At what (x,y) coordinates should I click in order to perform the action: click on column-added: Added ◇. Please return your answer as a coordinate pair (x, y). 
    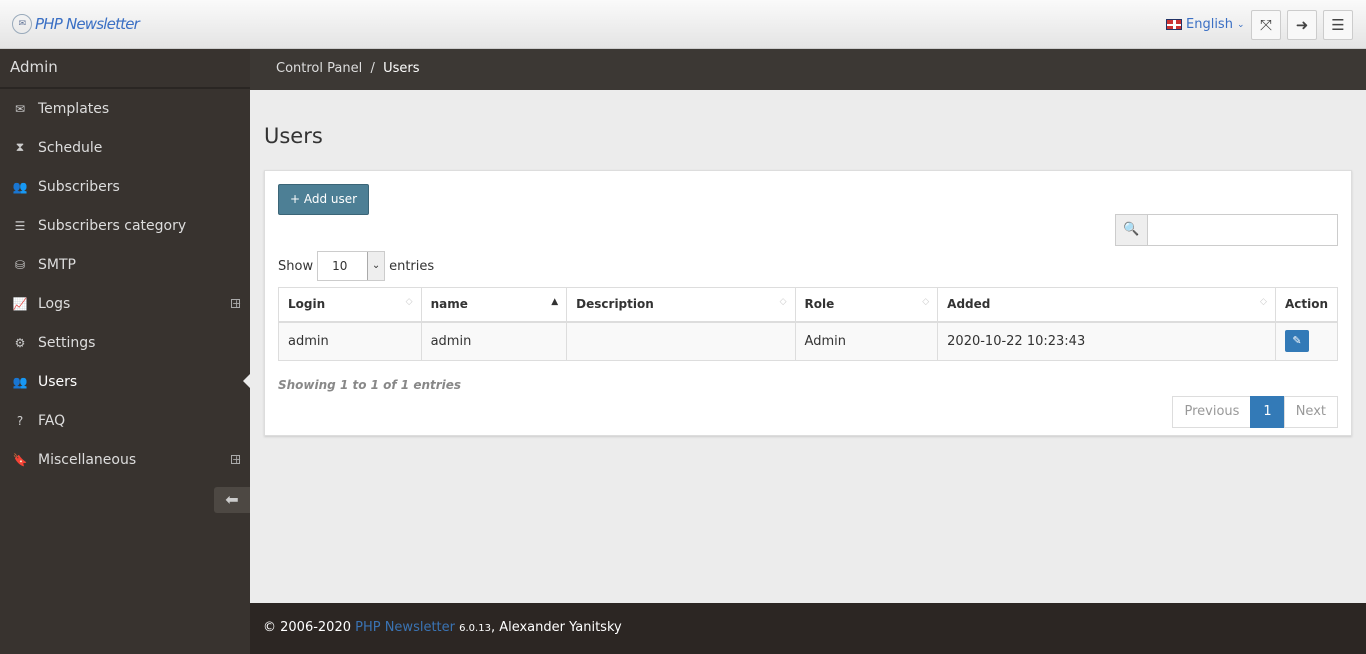
    Looking at the image, I should click on (1106, 305).